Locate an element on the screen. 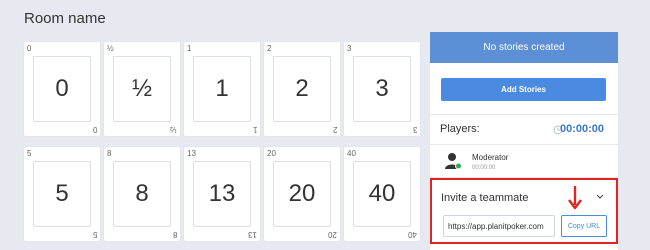 This screenshot has width=650, height=250. card-face: 40 is located at coordinates (382, 194).